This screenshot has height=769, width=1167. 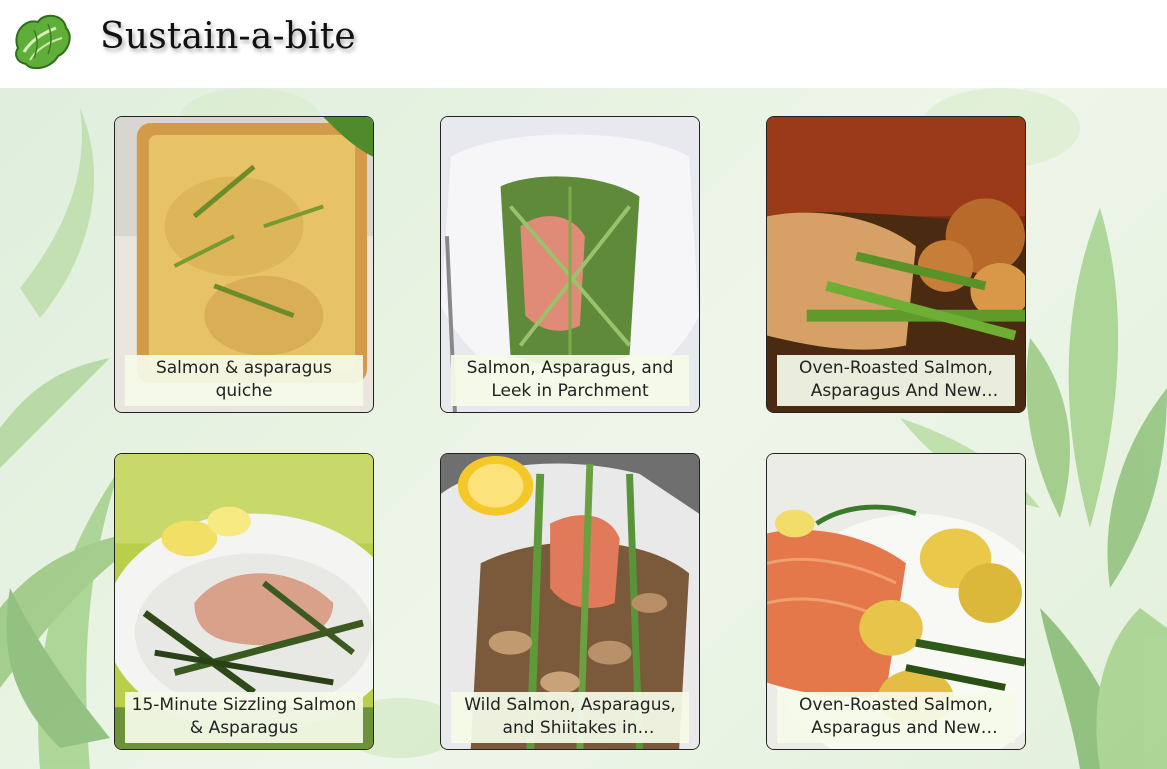 I want to click on recipe-card: Salmon & asparagus quiche, so click(x=244, y=264).